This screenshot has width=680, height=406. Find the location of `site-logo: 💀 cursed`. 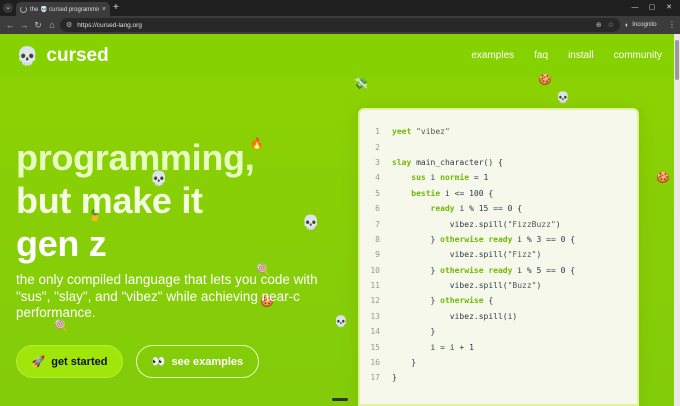

site-logo: 💀 cursed is located at coordinates (62, 56).